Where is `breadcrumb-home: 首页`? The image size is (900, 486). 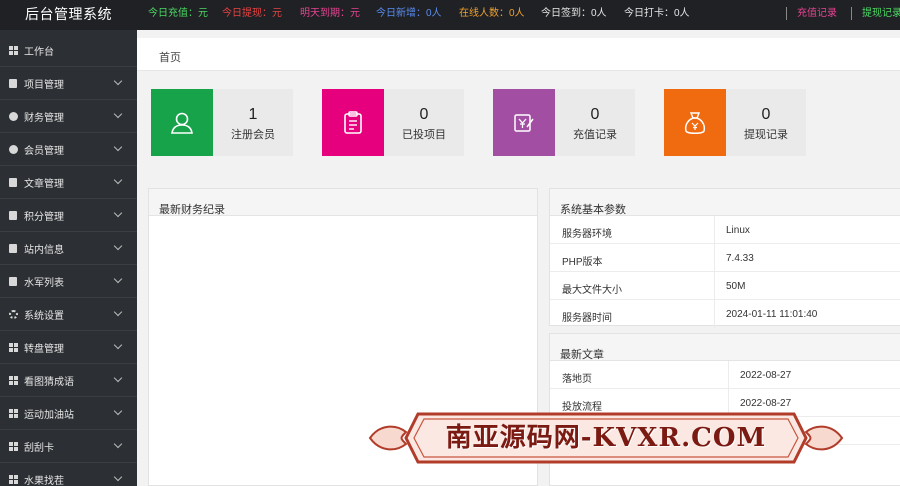
breadcrumb-home: 首页 is located at coordinates (170, 57).